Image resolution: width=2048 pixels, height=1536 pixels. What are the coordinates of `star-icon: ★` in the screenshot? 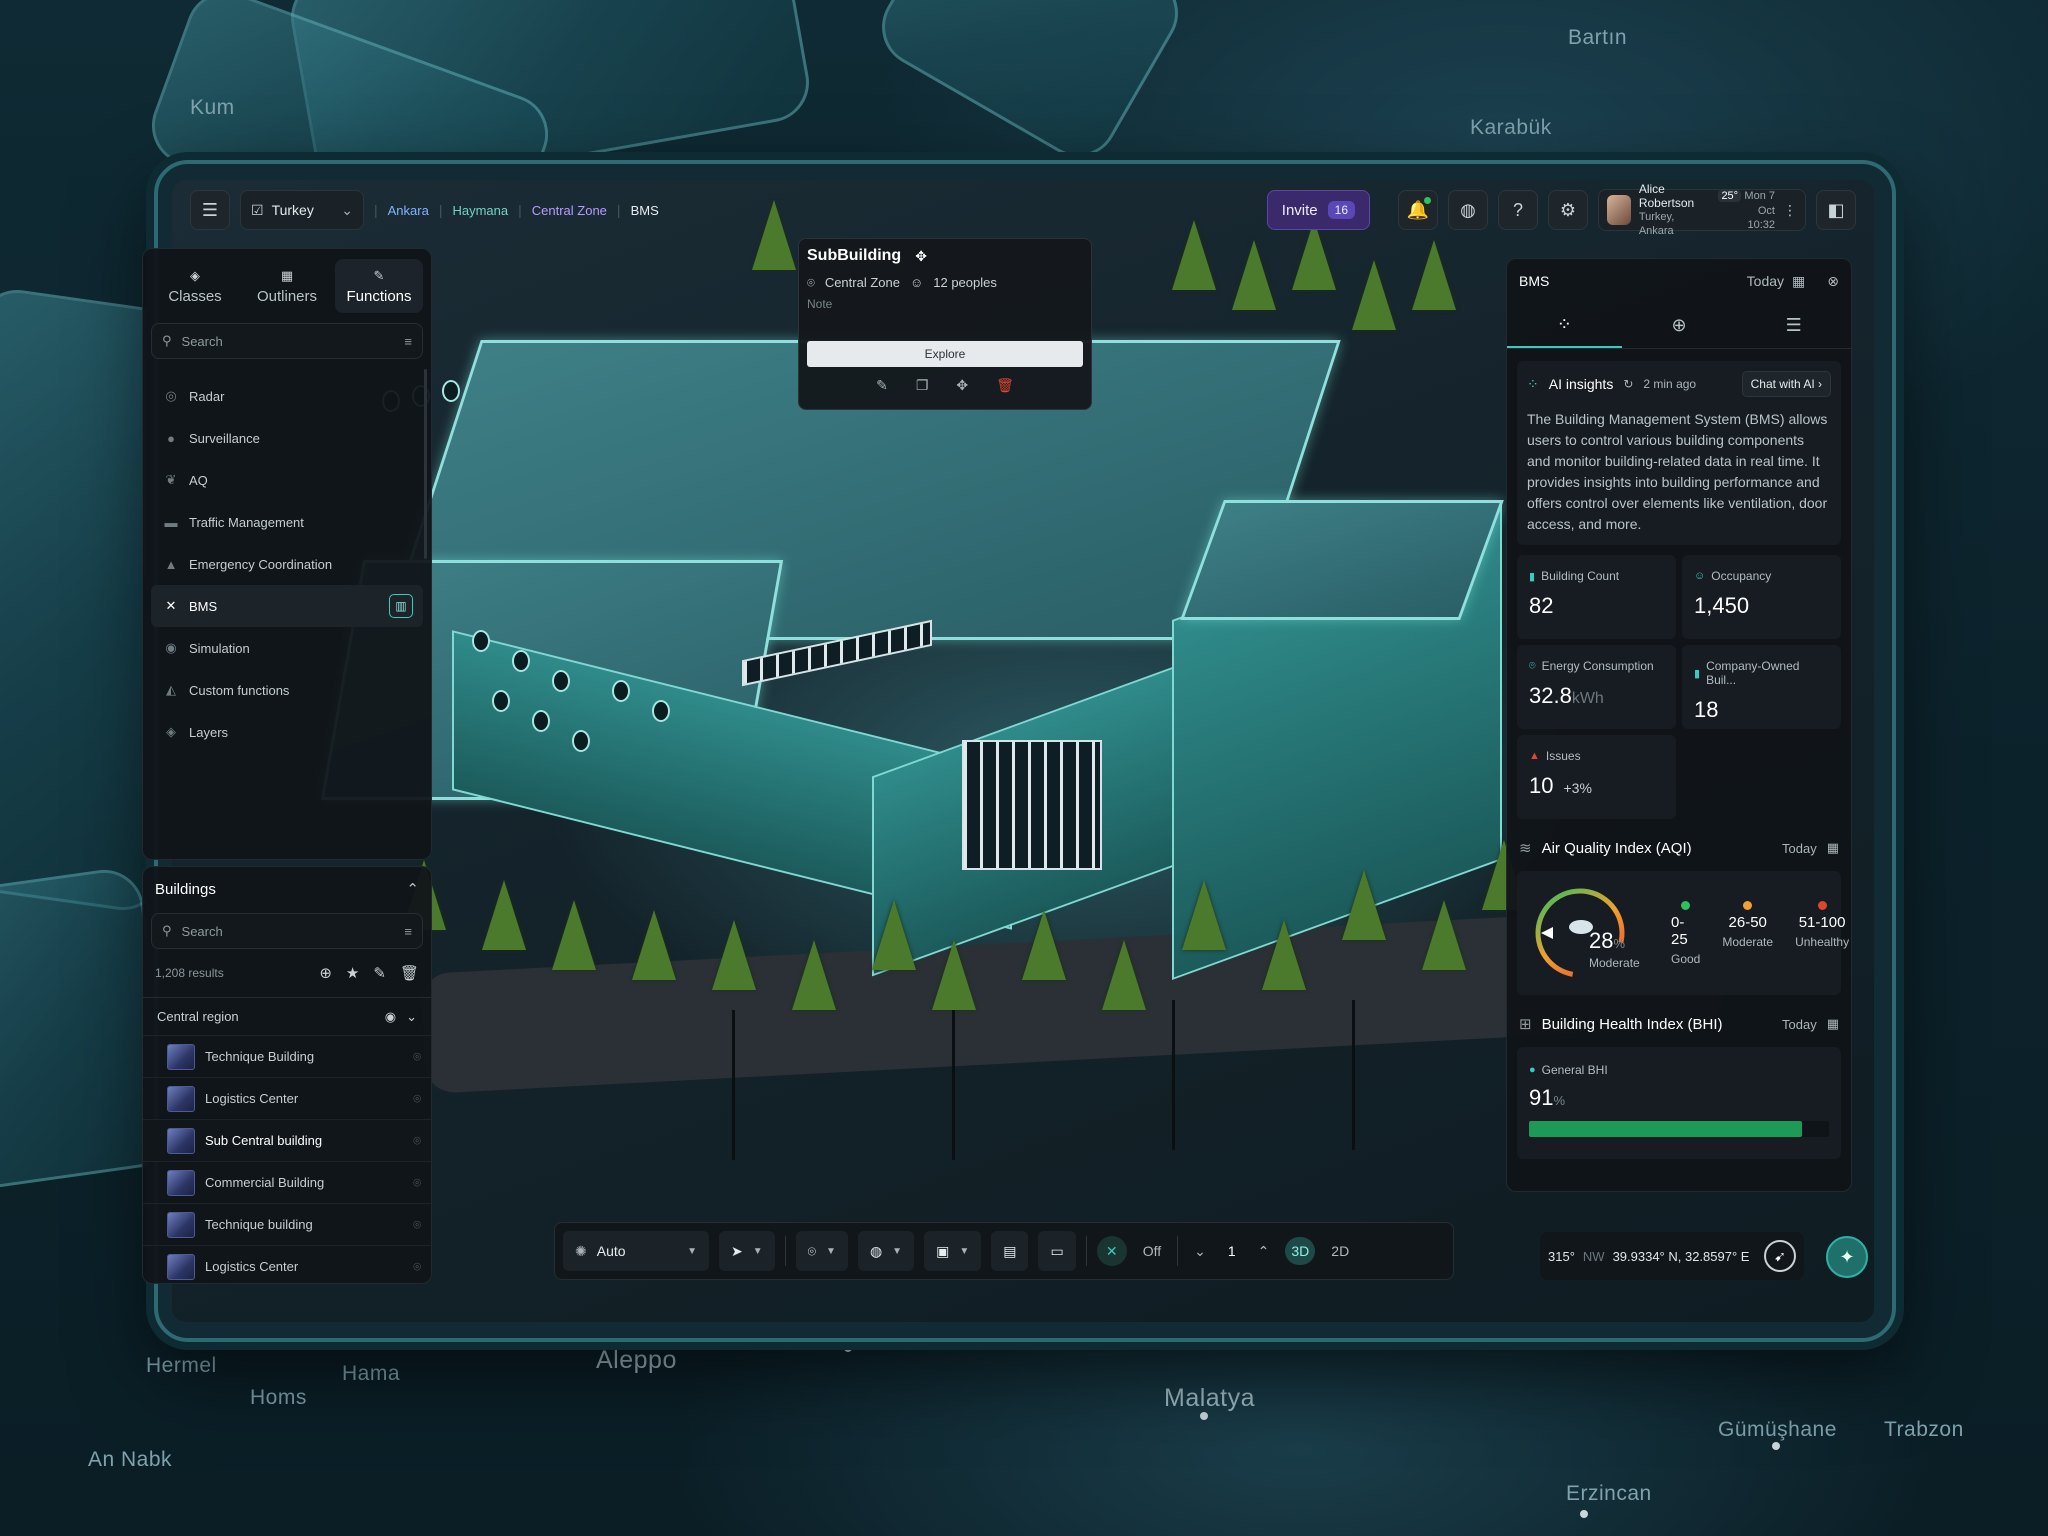 It's located at (352, 973).